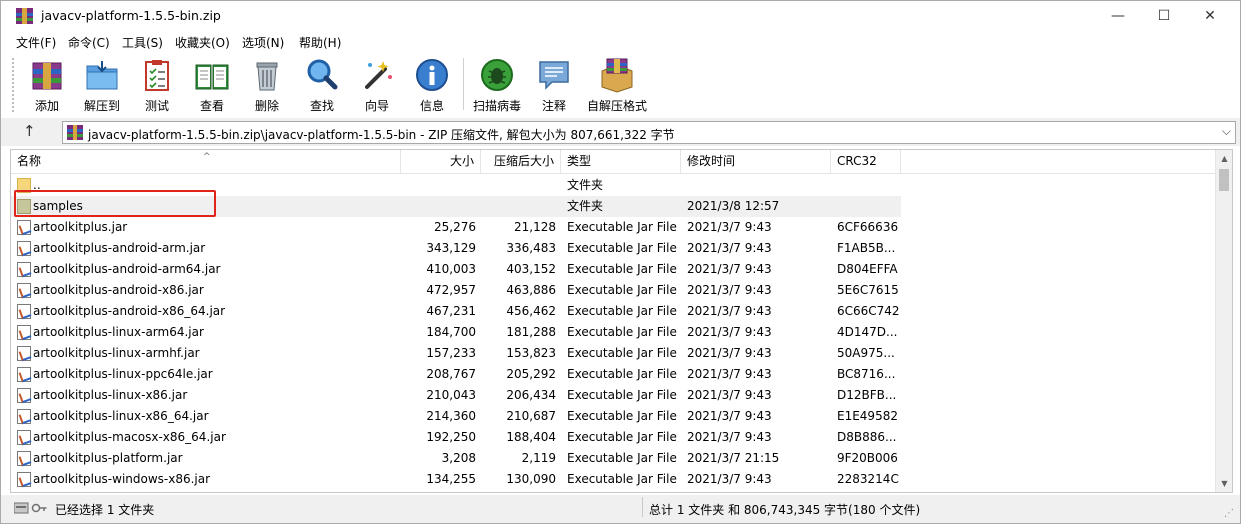  What do you see at coordinates (872, 185) in the screenshot?
I see `file-crc` at bounding box center [872, 185].